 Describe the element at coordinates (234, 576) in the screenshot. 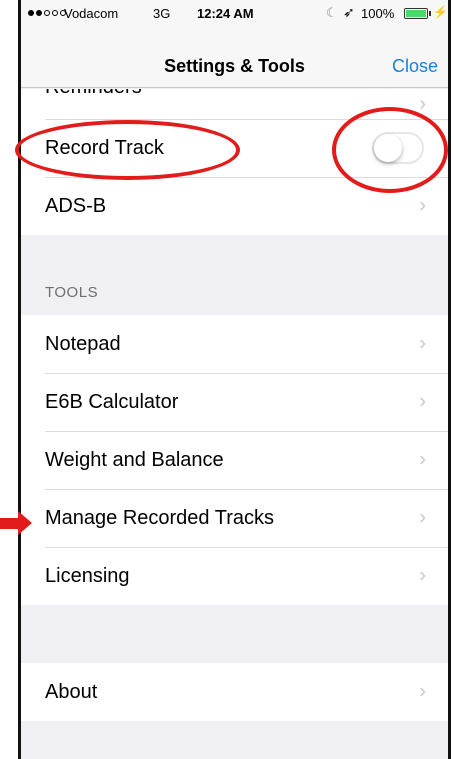

I see `tools-item-licensing: Licensing ›` at that location.